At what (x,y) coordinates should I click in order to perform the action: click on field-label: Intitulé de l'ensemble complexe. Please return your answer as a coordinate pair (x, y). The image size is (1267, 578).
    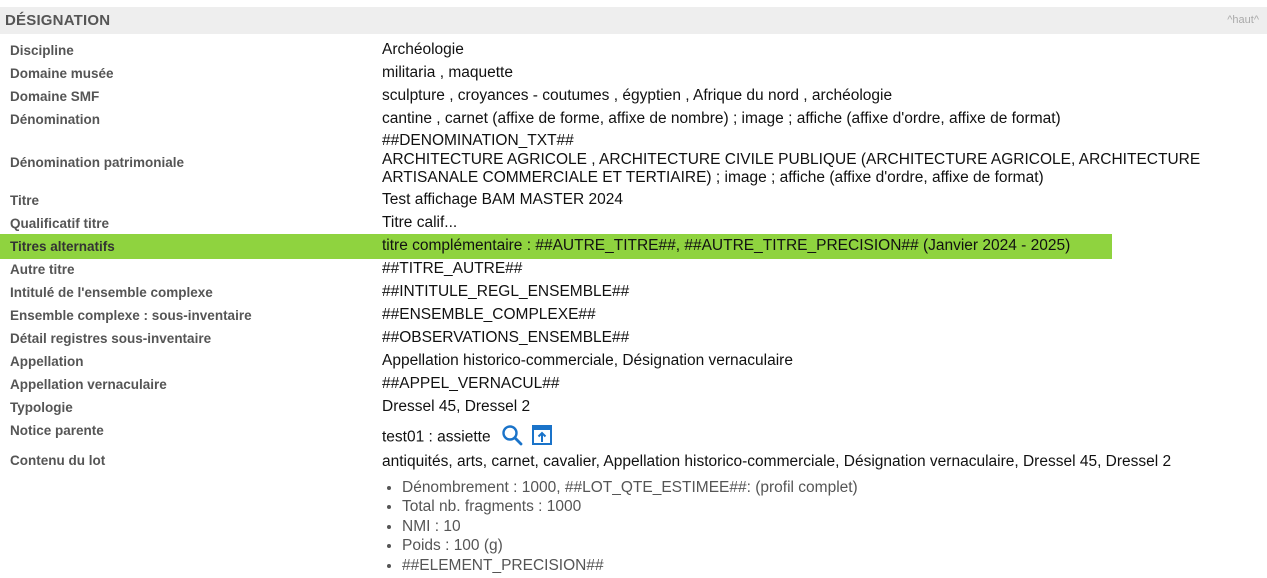
    Looking at the image, I should click on (111, 292).